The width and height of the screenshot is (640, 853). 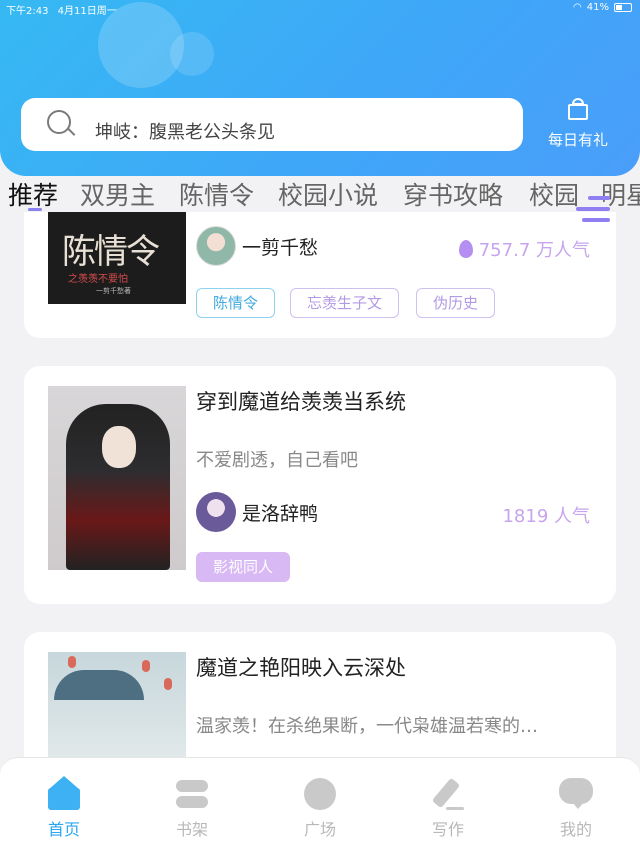 I want to click on popularity: 1819 人气, so click(x=546, y=515).